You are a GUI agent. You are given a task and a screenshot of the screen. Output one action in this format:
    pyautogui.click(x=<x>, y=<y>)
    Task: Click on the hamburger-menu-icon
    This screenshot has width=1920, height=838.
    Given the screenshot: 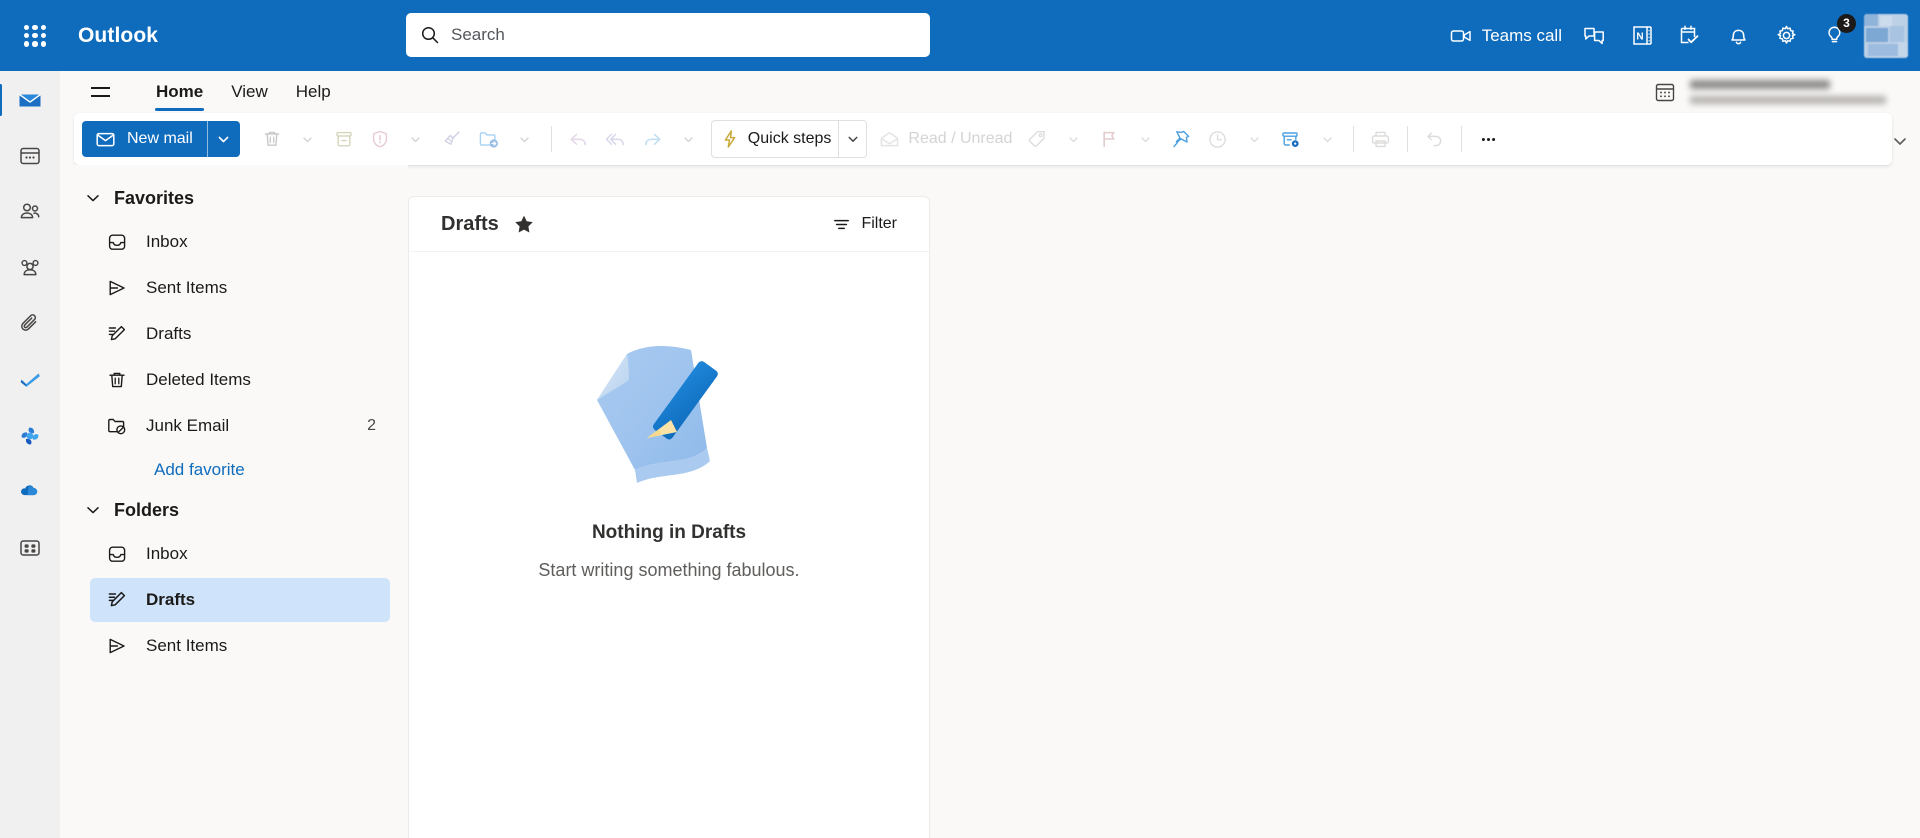 What is the action you would take?
    pyautogui.click(x=100, y=88)
    